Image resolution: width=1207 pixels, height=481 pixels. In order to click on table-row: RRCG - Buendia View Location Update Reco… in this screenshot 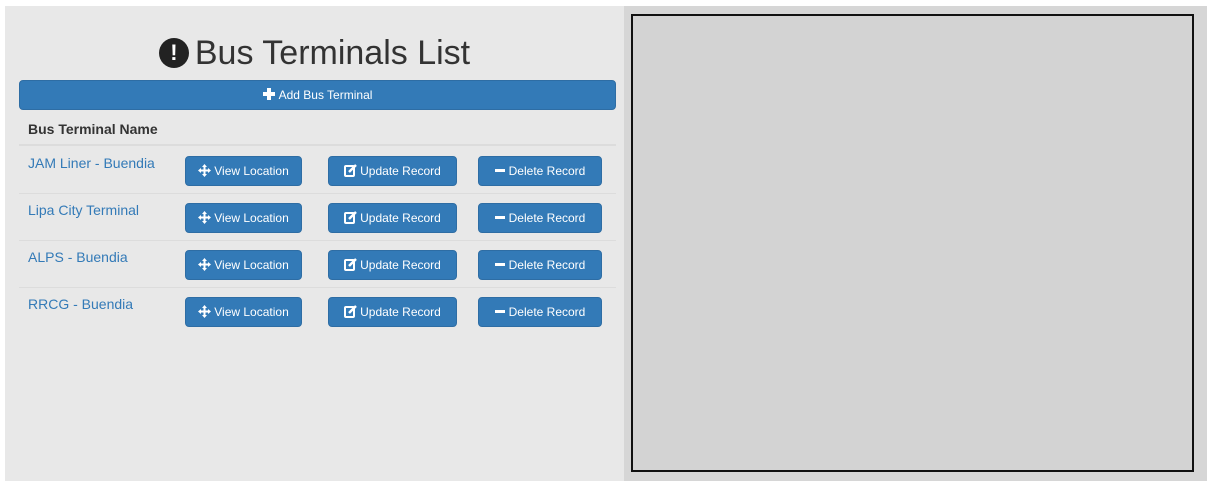, I will do `click(317, 310)`.